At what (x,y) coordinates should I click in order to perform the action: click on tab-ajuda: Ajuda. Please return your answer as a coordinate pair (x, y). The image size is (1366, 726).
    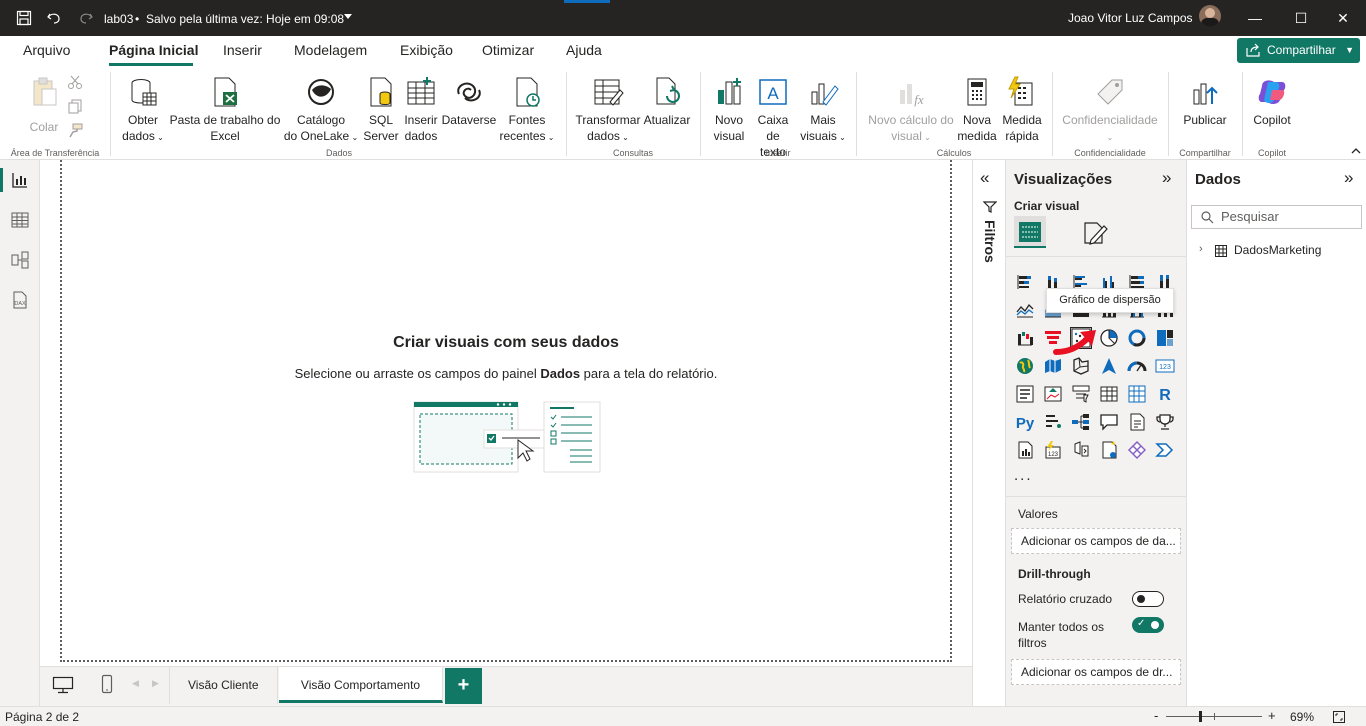
    Looking at the image, I should click on (584, 50).